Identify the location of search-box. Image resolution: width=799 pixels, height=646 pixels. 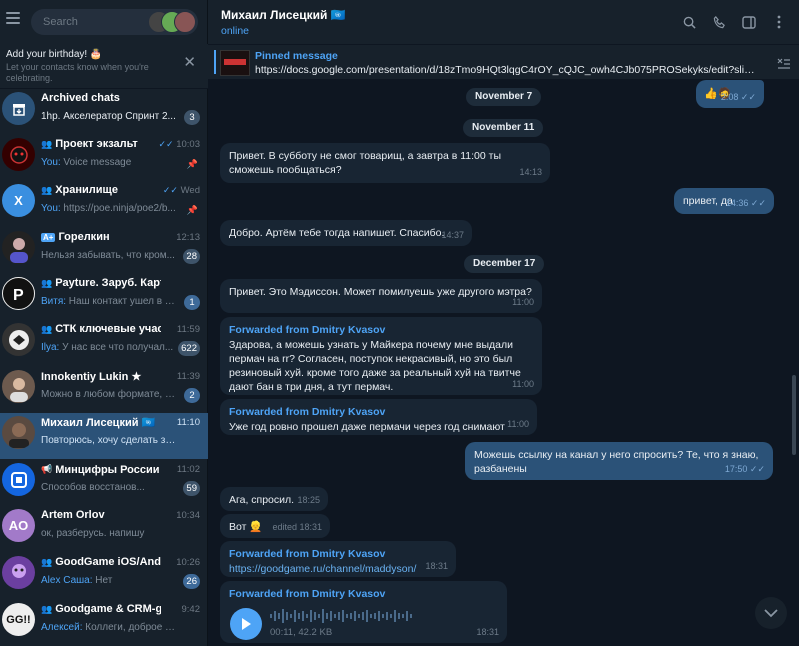
(114, 22).